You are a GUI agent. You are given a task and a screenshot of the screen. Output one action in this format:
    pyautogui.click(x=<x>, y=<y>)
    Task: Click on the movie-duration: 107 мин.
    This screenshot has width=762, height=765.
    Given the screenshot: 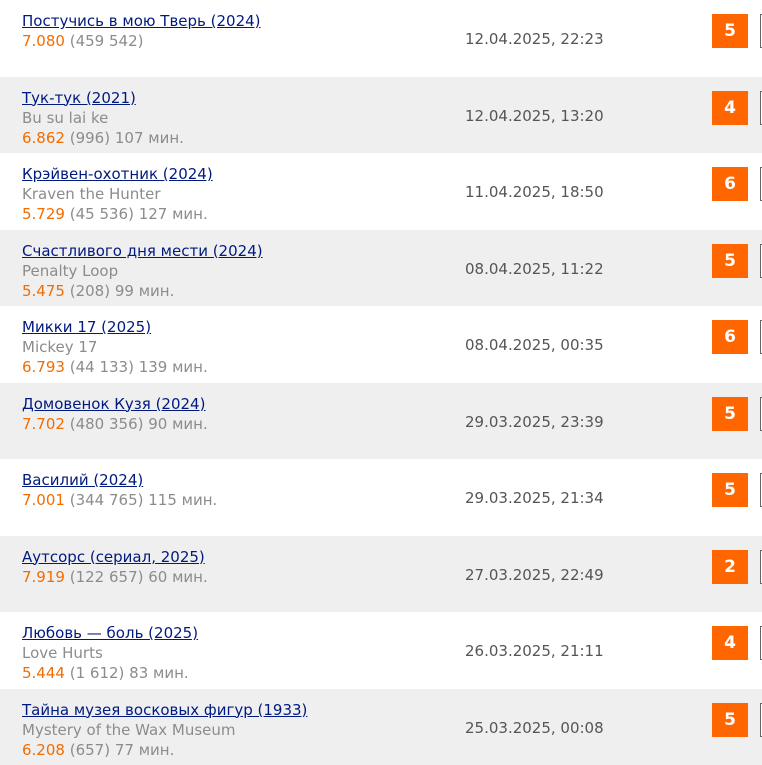 What is the action you would take?
    pyautogui.click(x=149, y=138)
    